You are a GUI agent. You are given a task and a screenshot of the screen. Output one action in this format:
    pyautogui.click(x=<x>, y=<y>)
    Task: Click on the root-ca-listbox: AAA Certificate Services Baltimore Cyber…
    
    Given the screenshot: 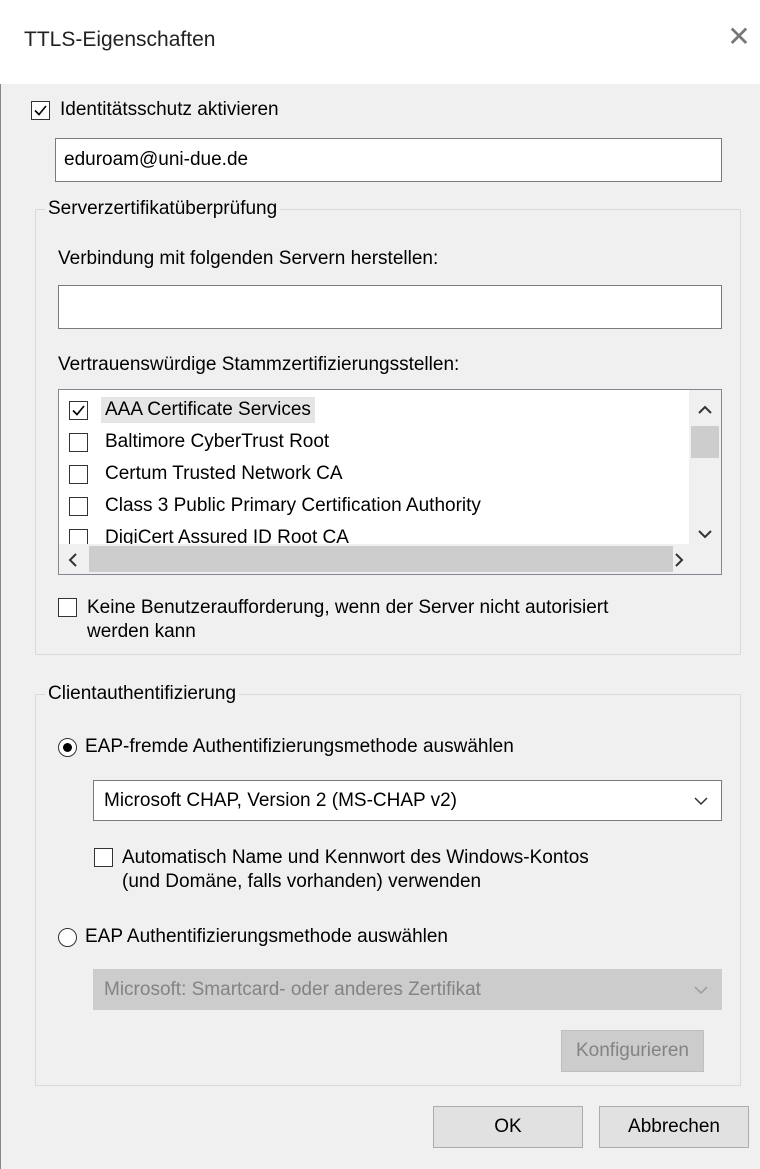 What is the action you would take?
    pyautogui.click(x=390, y=482)
    